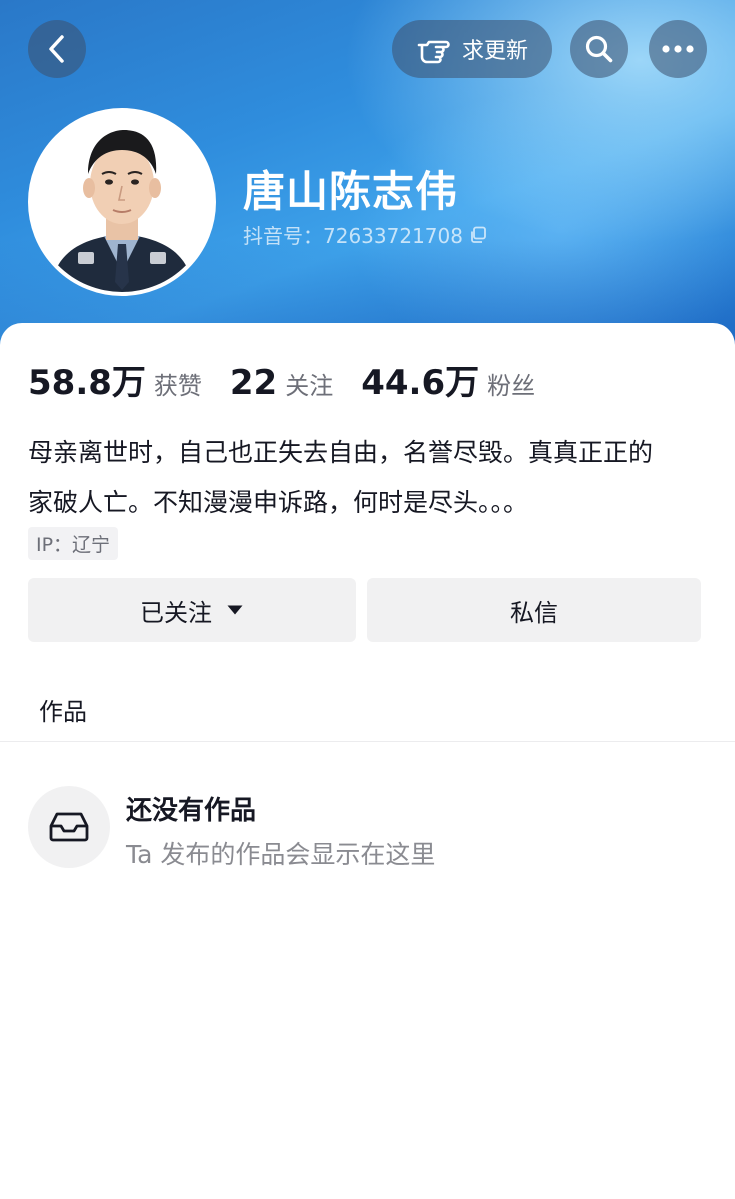  I want to click on avatar, so click(122, 202).